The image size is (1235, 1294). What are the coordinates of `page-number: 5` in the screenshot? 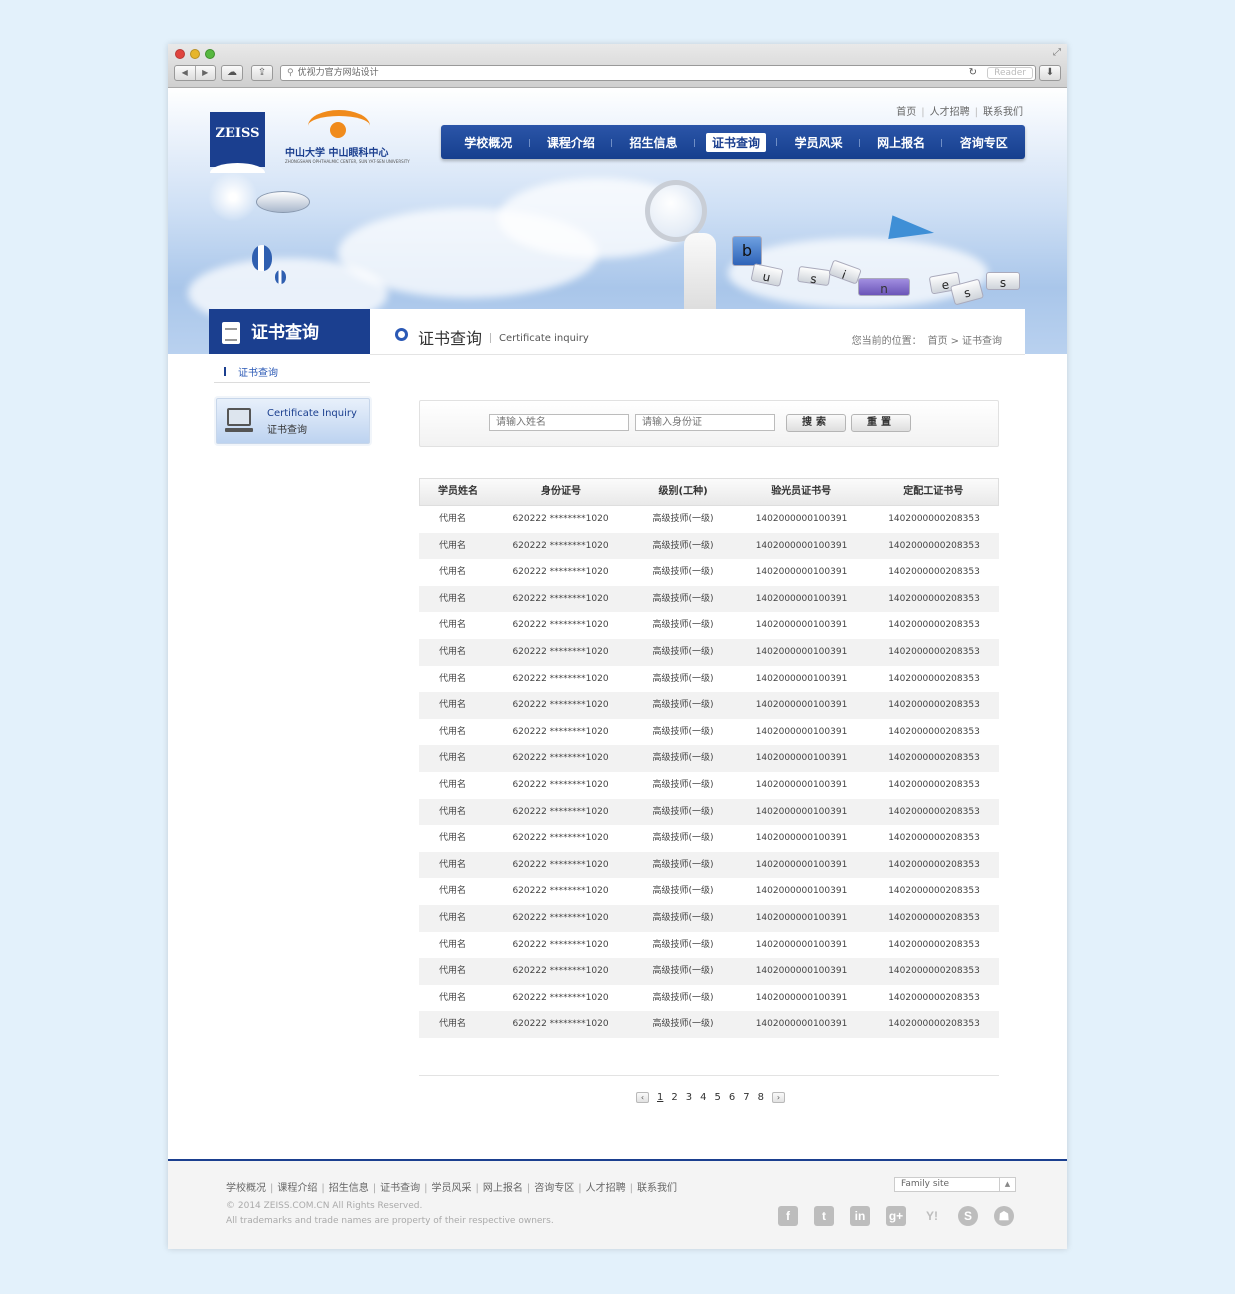 It's located at (718, 1097).